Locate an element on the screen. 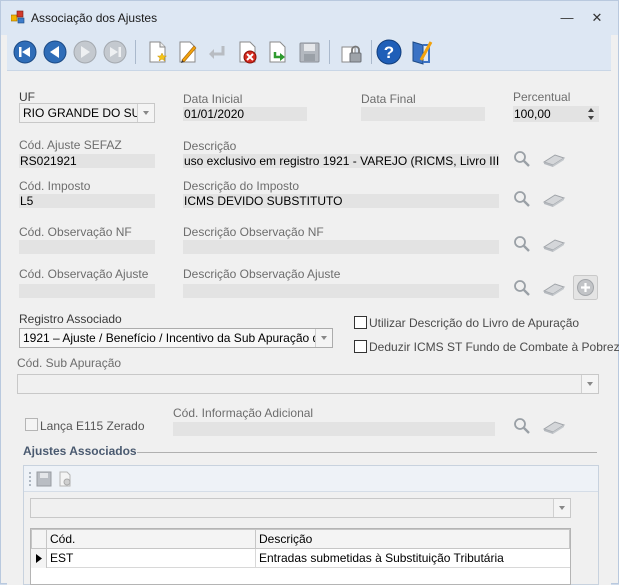  add-icon is located at coordinates (585, 287).